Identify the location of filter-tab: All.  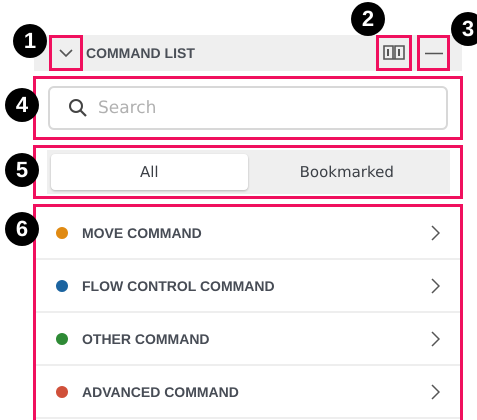
(149, 172).